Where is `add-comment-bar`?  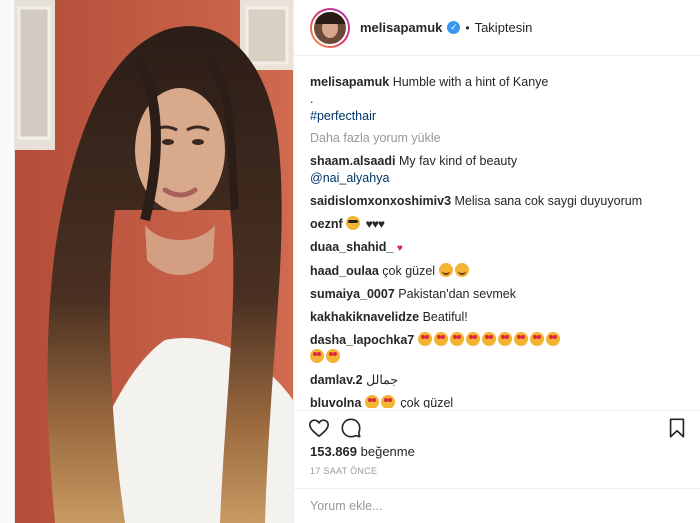 add-comment-bar is located at coordinates (497, 505).